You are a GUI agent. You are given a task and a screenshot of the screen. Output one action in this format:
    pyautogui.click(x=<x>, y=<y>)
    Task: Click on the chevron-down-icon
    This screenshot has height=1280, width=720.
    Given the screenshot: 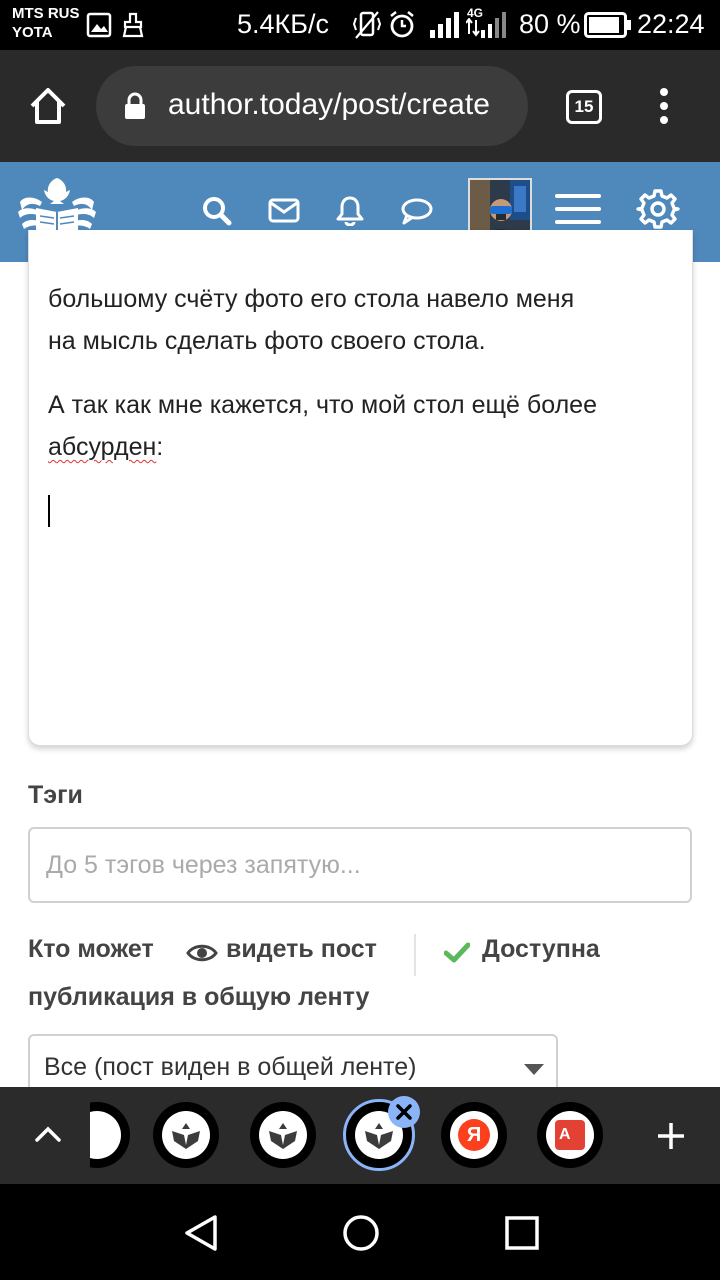 What is the action you would take?
    pyautogui.click(x=534, y=1069)
    